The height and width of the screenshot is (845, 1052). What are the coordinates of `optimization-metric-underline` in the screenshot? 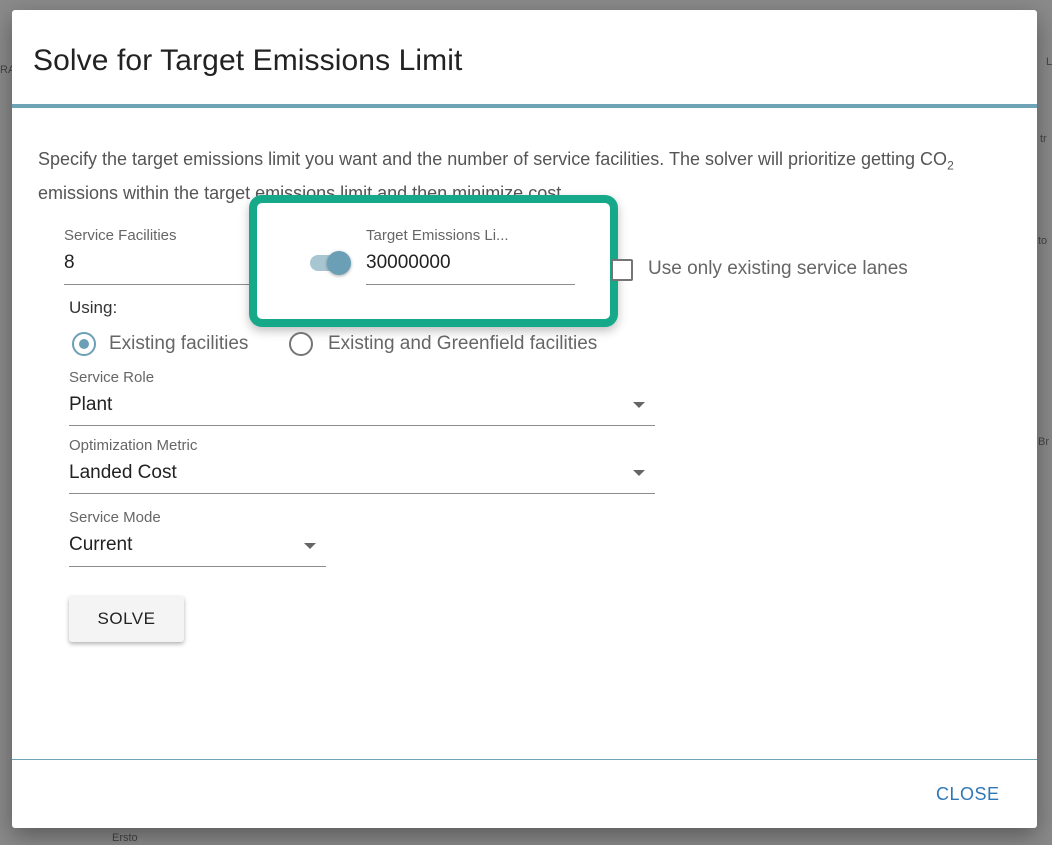 It's located at (362, 493).